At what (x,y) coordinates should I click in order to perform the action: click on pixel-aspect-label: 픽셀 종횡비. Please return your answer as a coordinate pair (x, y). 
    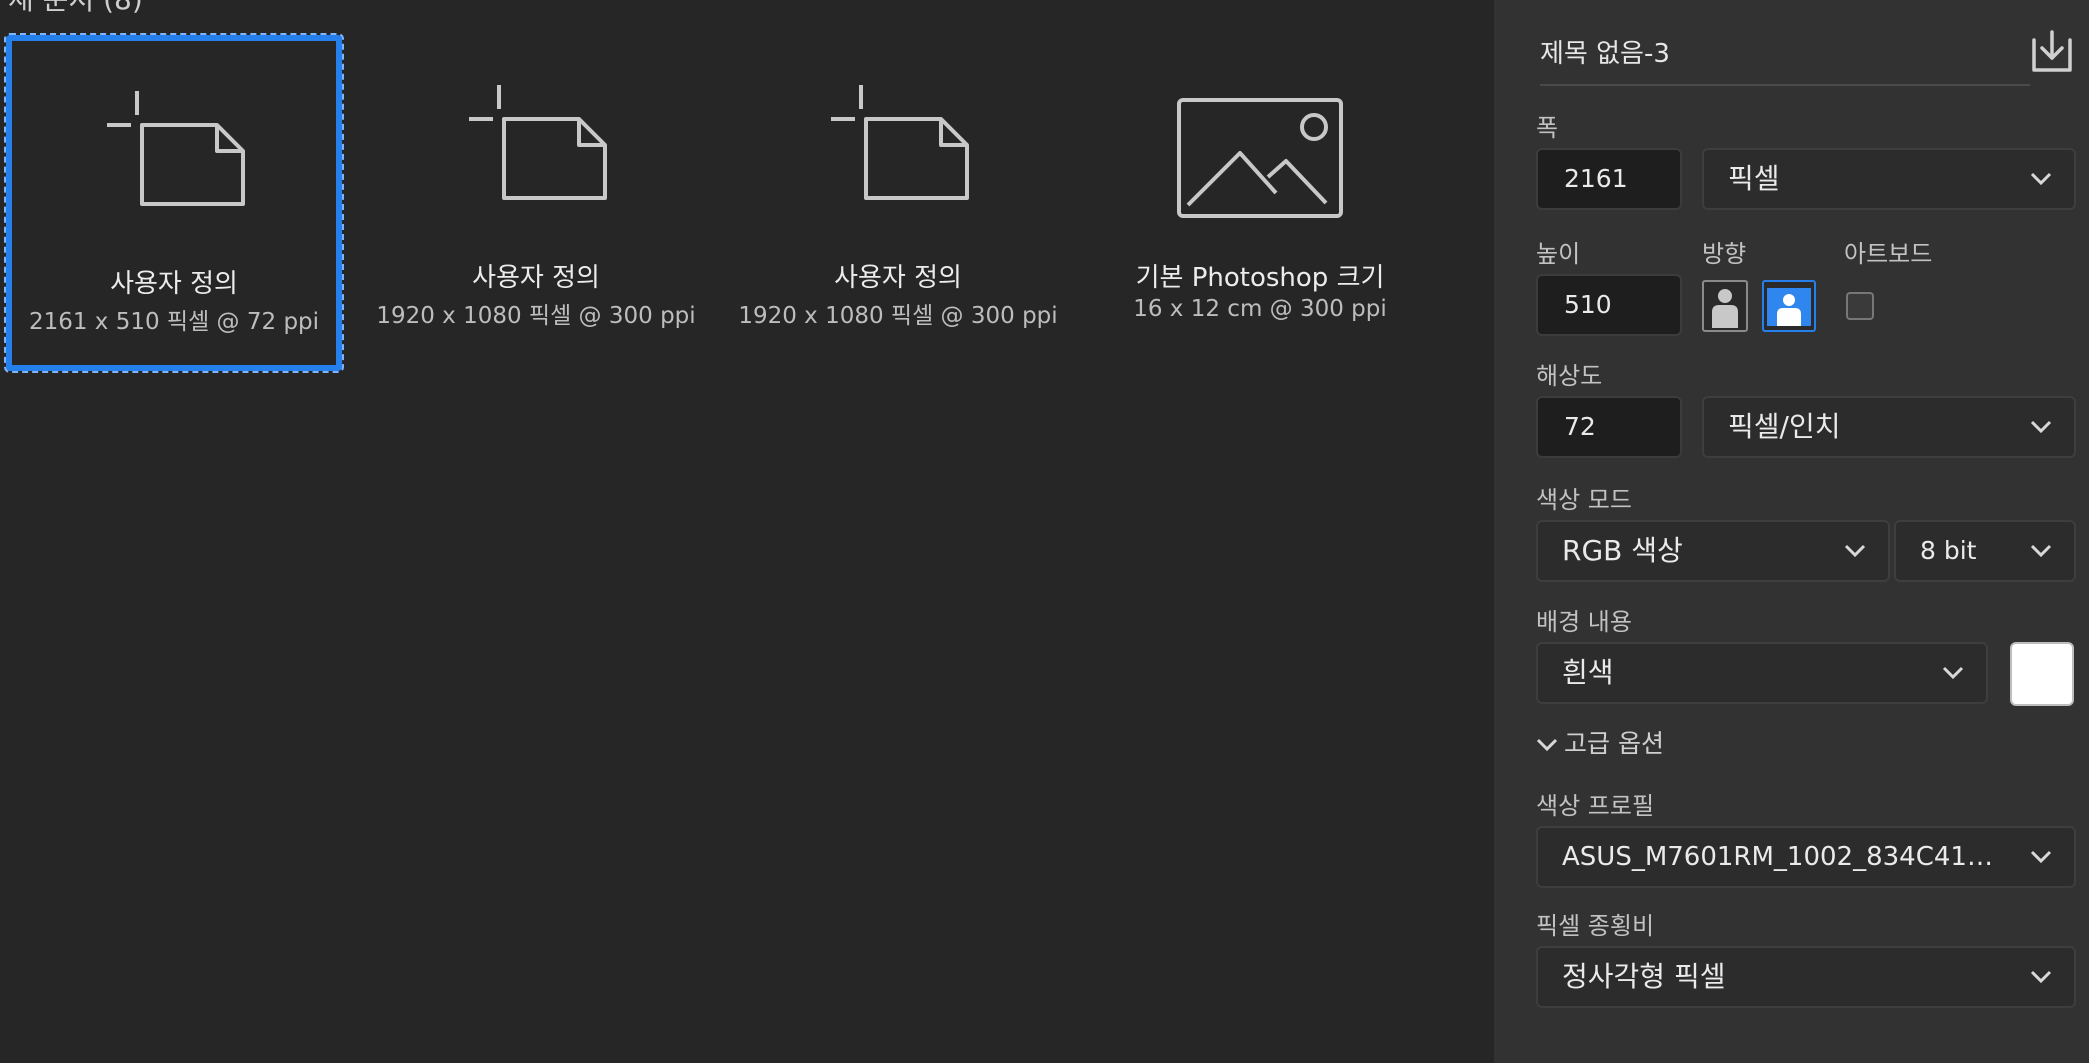
    Looking at the image, I should click on (1595, 926).